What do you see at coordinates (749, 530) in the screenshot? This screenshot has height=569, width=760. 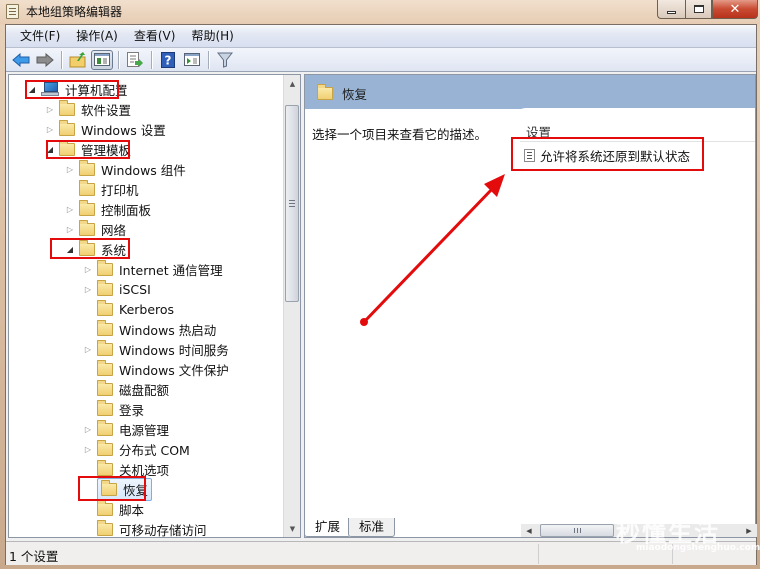 I see `scroll-right-arrow: ▶` at bounding box center [749, 530].